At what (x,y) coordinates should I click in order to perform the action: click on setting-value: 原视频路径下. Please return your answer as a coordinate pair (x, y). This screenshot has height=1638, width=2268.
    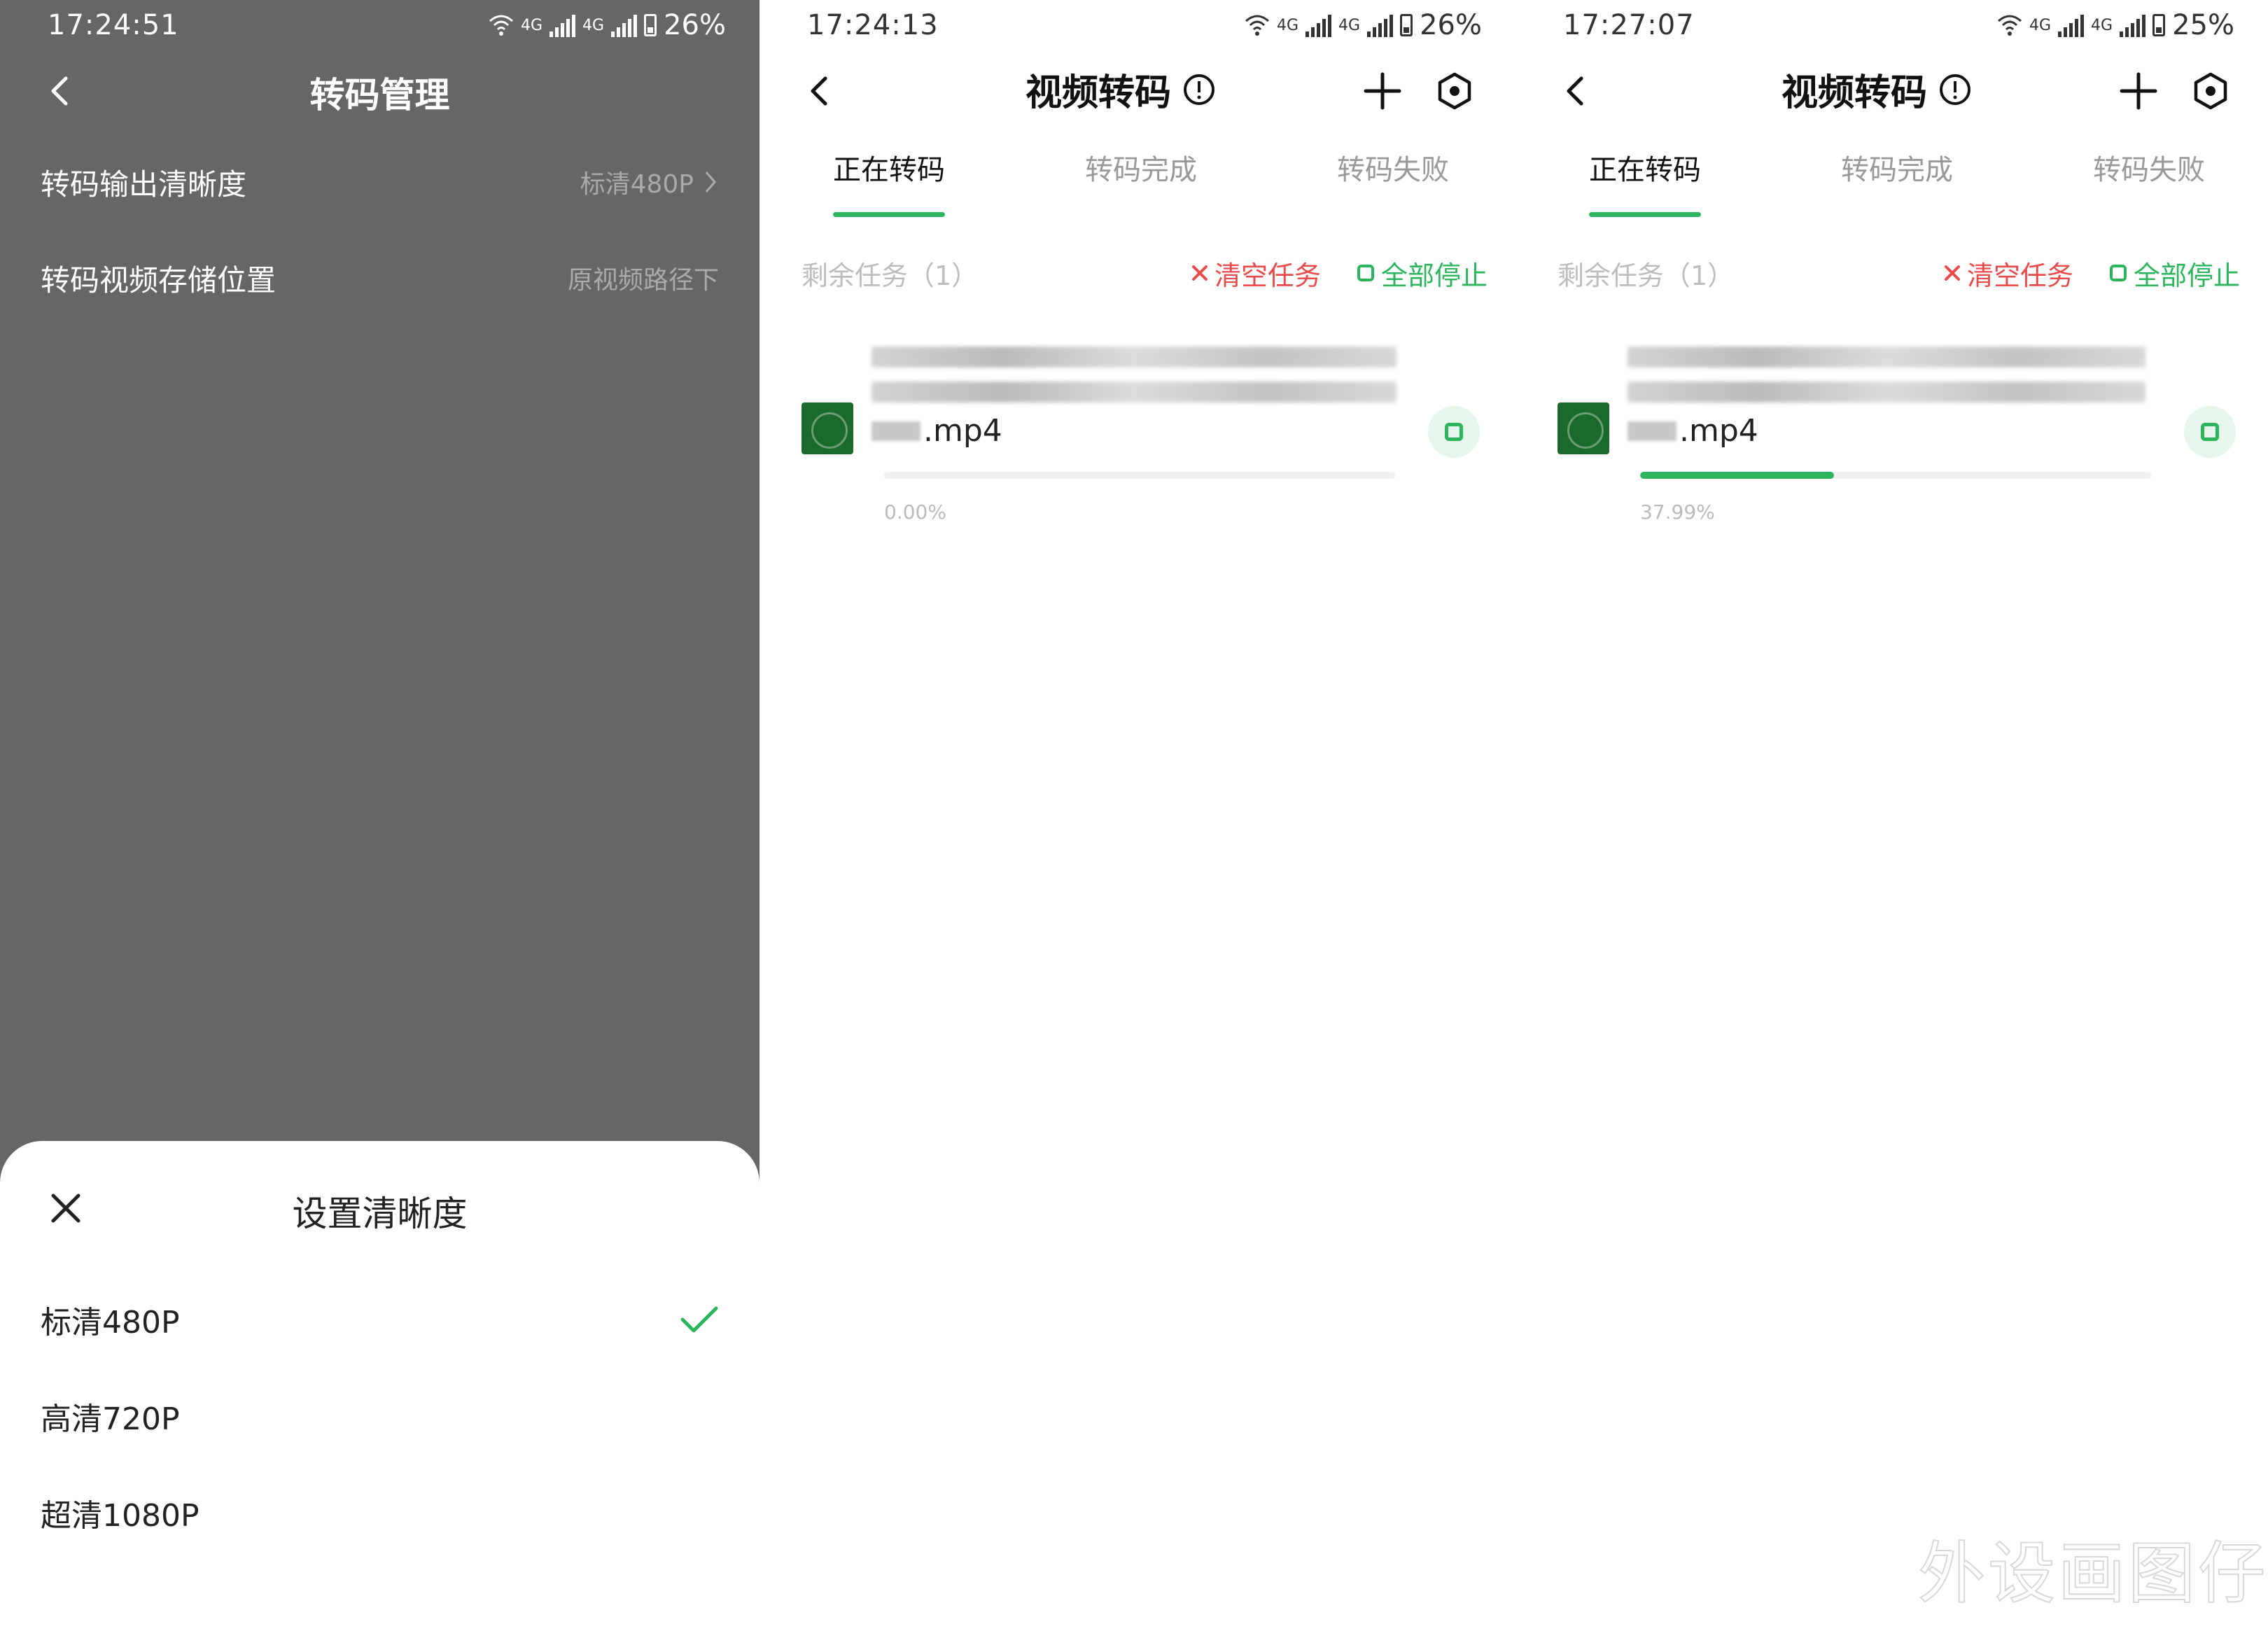
    Looking at the image, I should click on (643, 280).